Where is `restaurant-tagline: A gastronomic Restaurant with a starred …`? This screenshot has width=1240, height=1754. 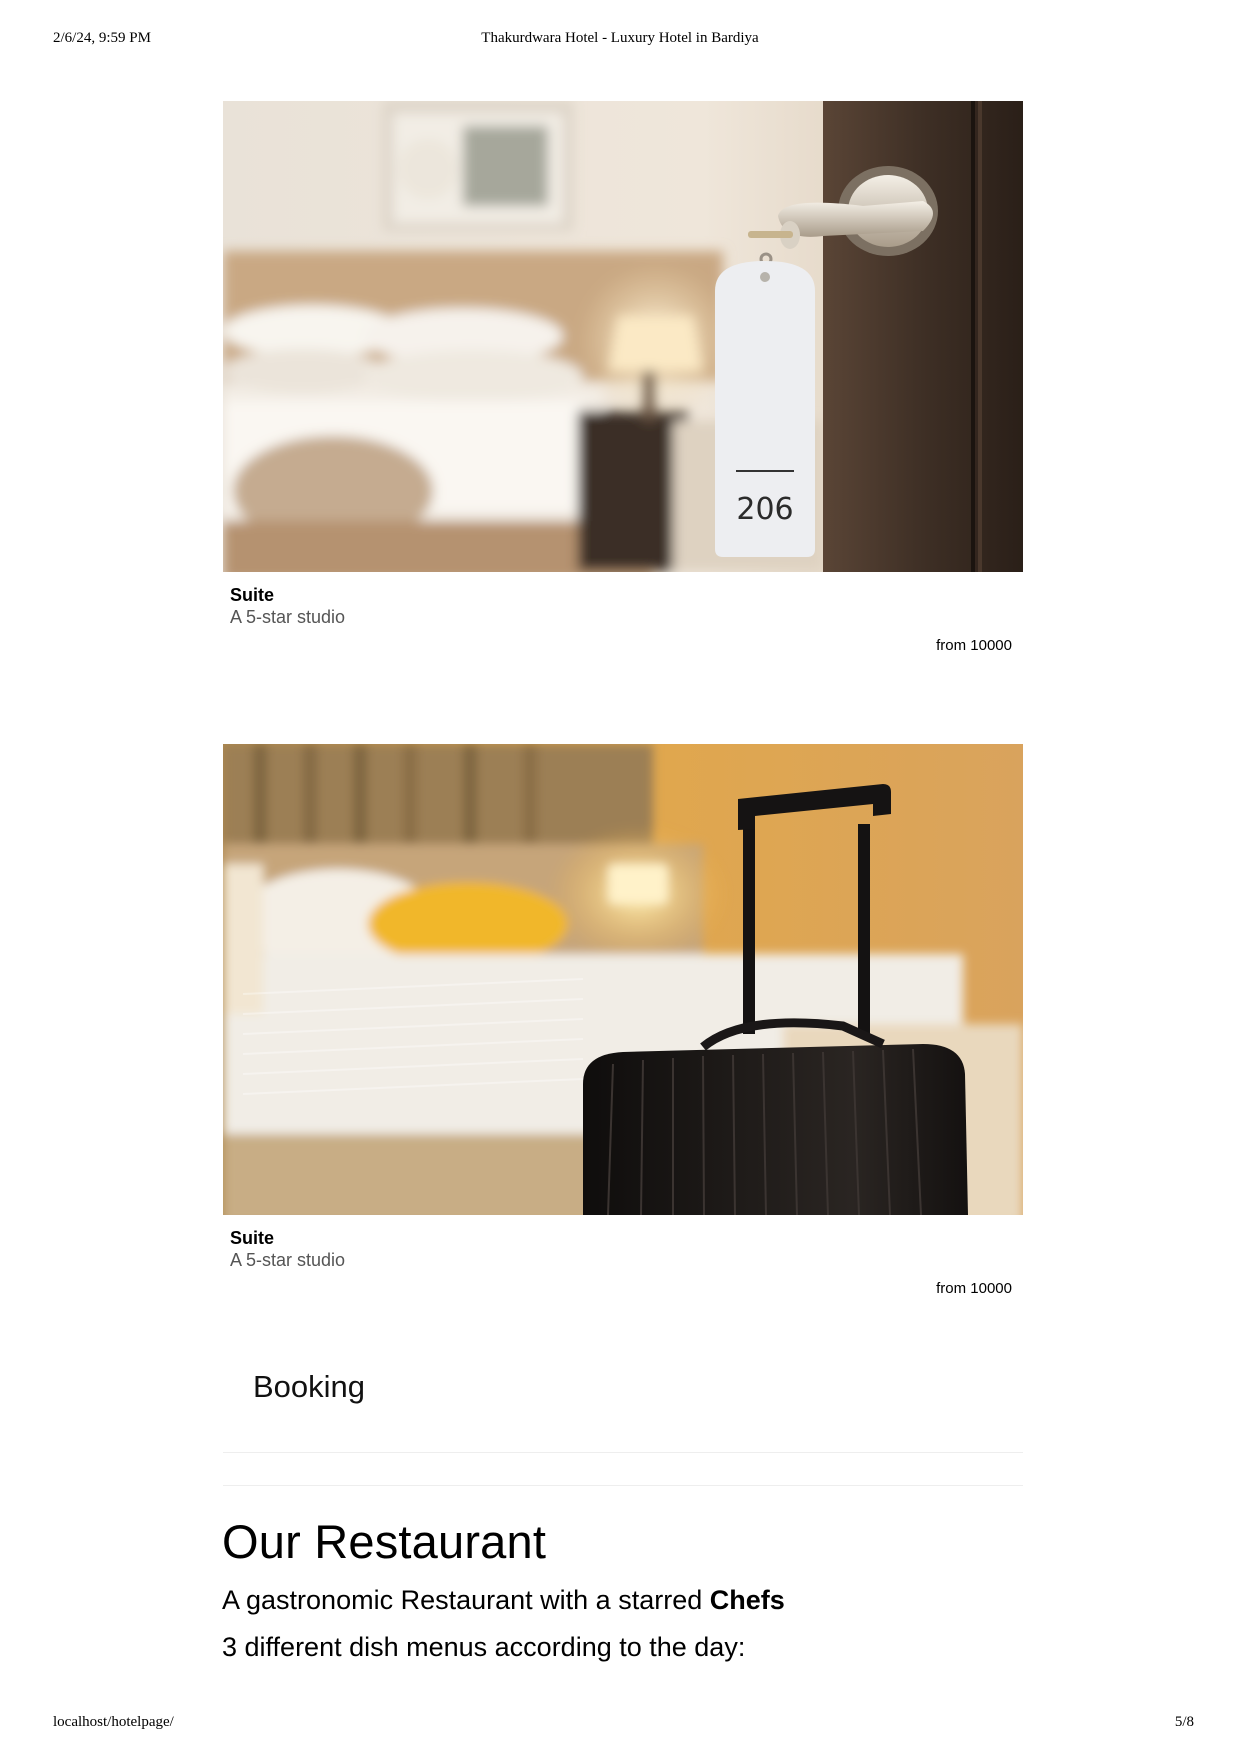 restaurant-tagline: A gastronomic Restaurant with a starred … is located at coordinates (503, 1600).